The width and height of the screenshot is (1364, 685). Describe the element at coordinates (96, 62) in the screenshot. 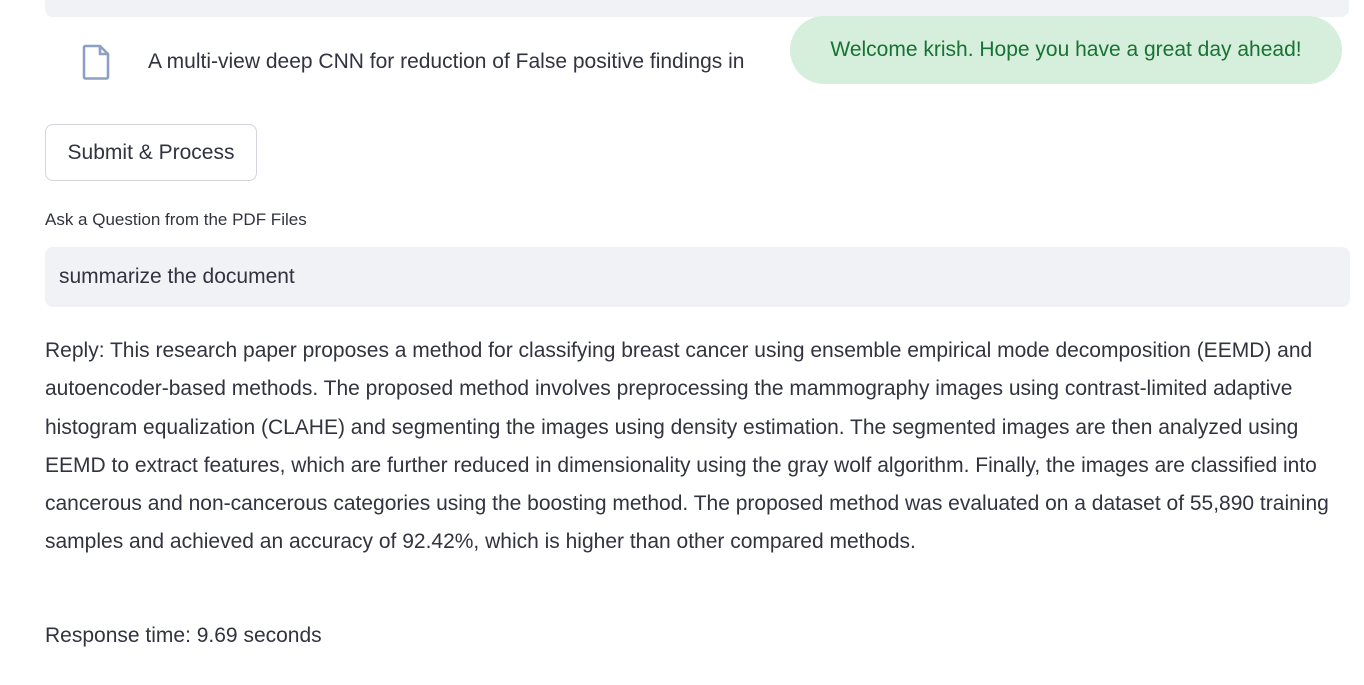

I see `file-document-icon` at that location.